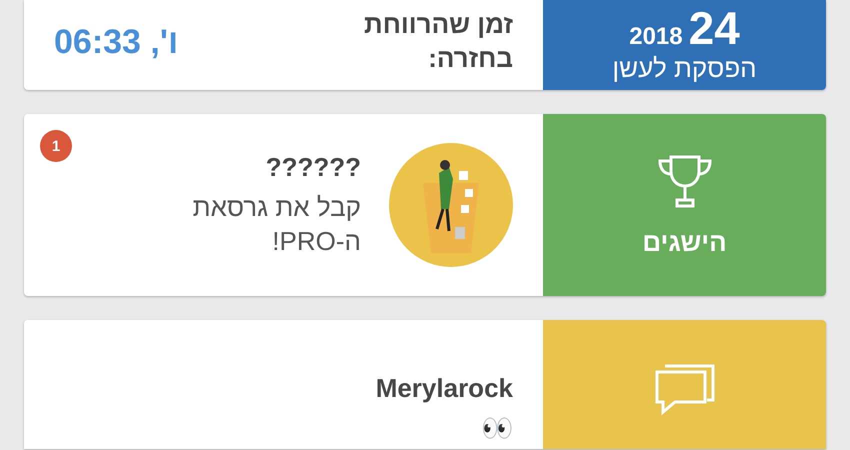  Describe the element at coordinates (714, 28) in the screenshot. I see `quit-day: 24` at that location.